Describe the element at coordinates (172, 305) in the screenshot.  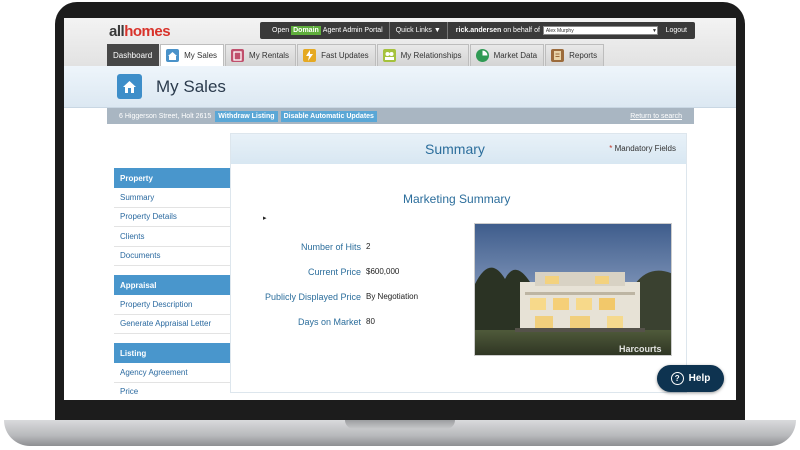
I see `sidebar-item-property-description: Property Description` at that location.